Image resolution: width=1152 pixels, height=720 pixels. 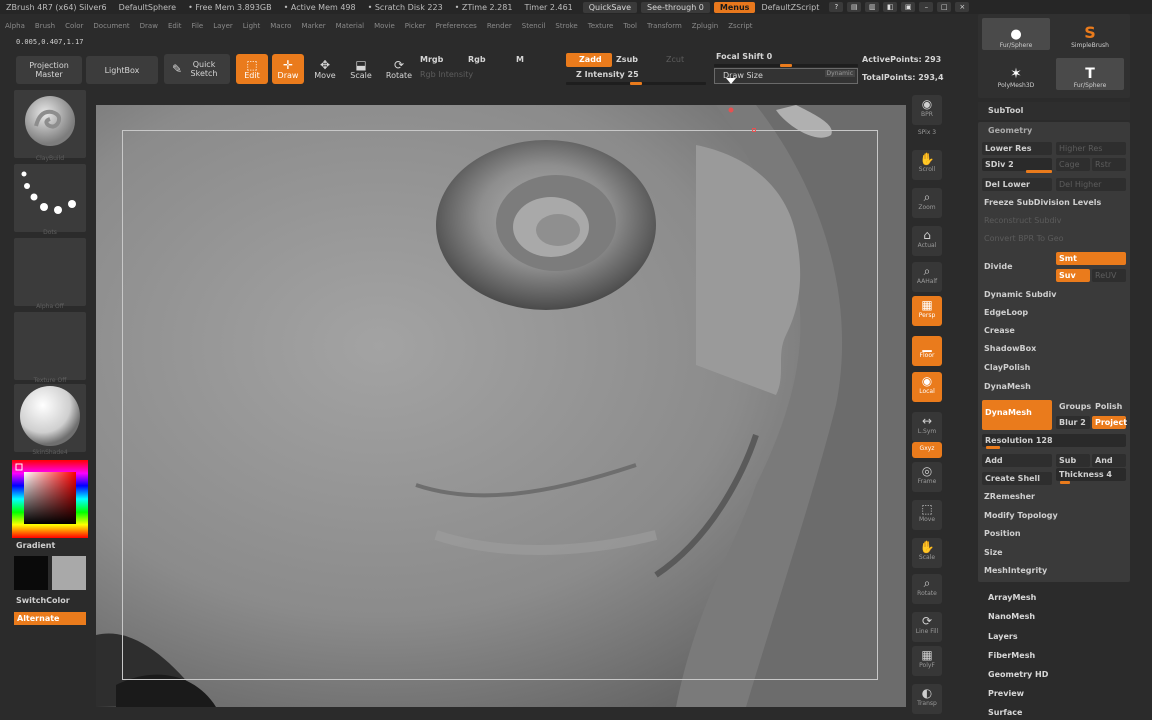 What do you see at coordinates (1017, 478) in the screenshot?
I see `create-shell-button: Create Shell` at bounding box center [1017, 478].